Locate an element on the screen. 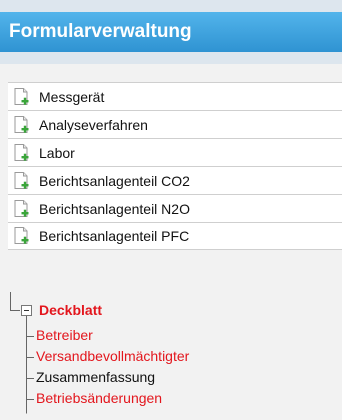  tree-root-deckblatt: Deckblatt is located at coordinates (61, 310).